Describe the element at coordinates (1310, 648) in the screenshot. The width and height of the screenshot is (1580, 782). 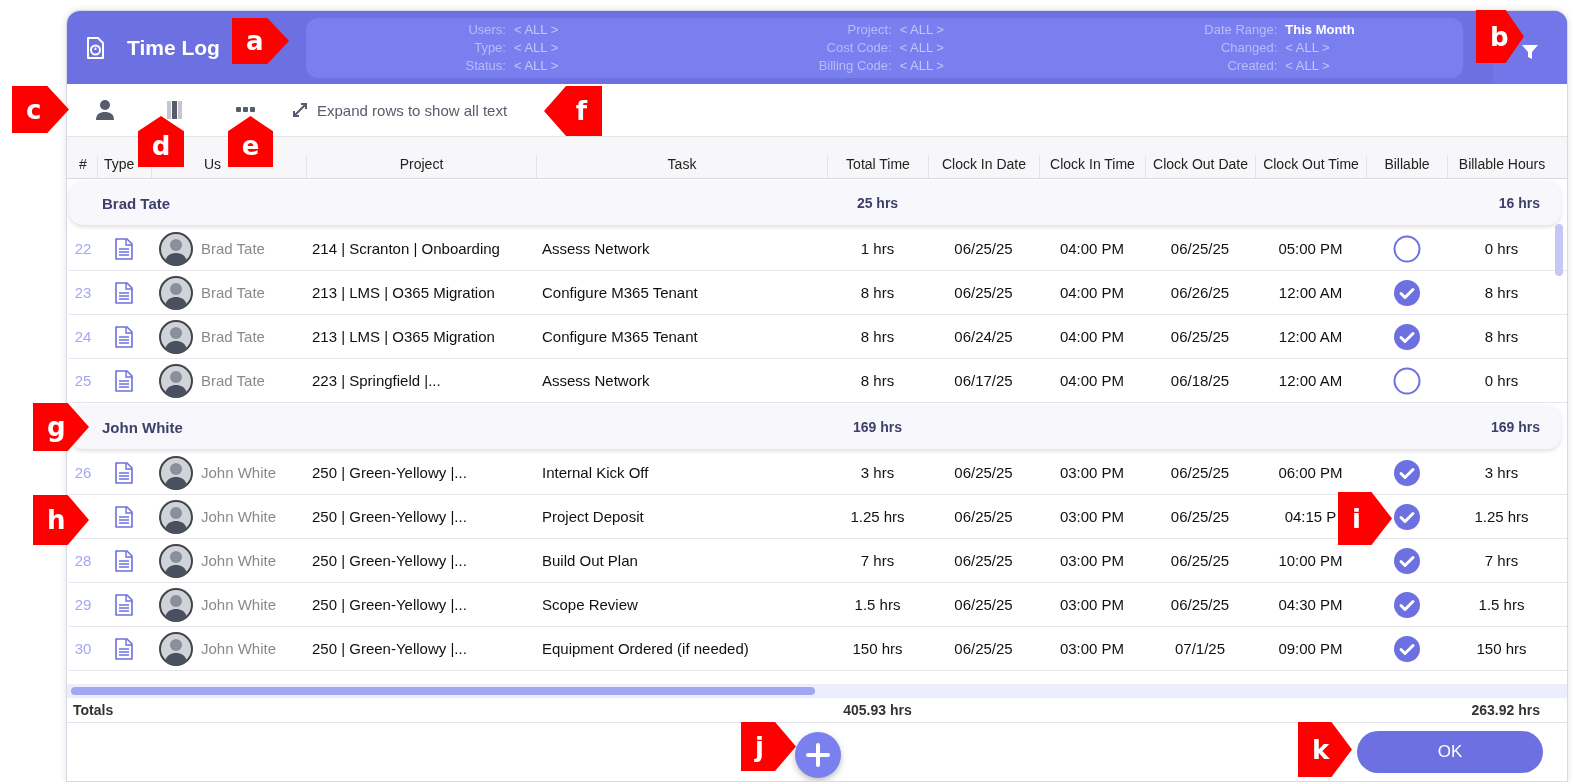
I see `table-cell: 09:00 PM` at that location.